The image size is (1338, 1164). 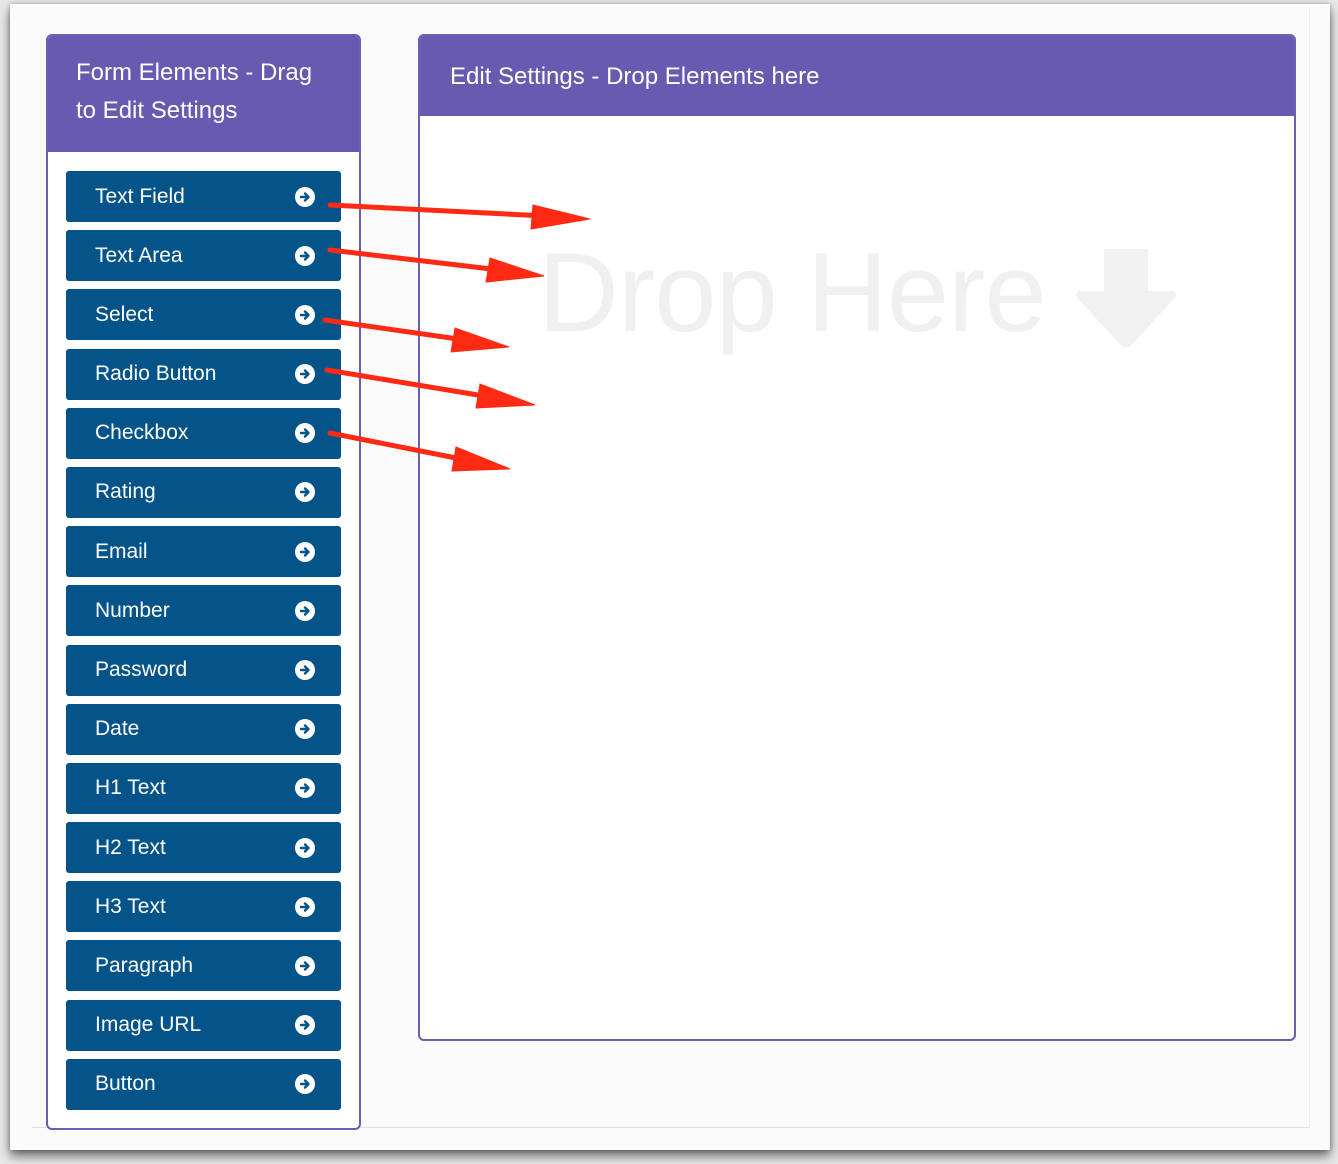 I want to click on drop-here-text: Drop Here, so click(x=792, y=292).